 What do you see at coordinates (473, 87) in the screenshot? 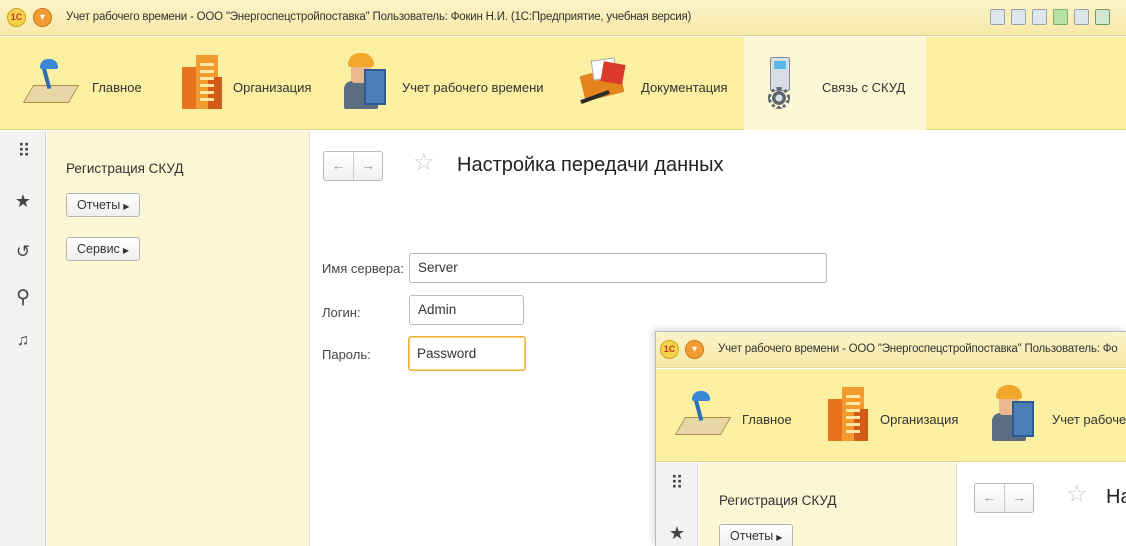
I see `section-label: Учет рабочего времени` at bounding box center [473, 87].